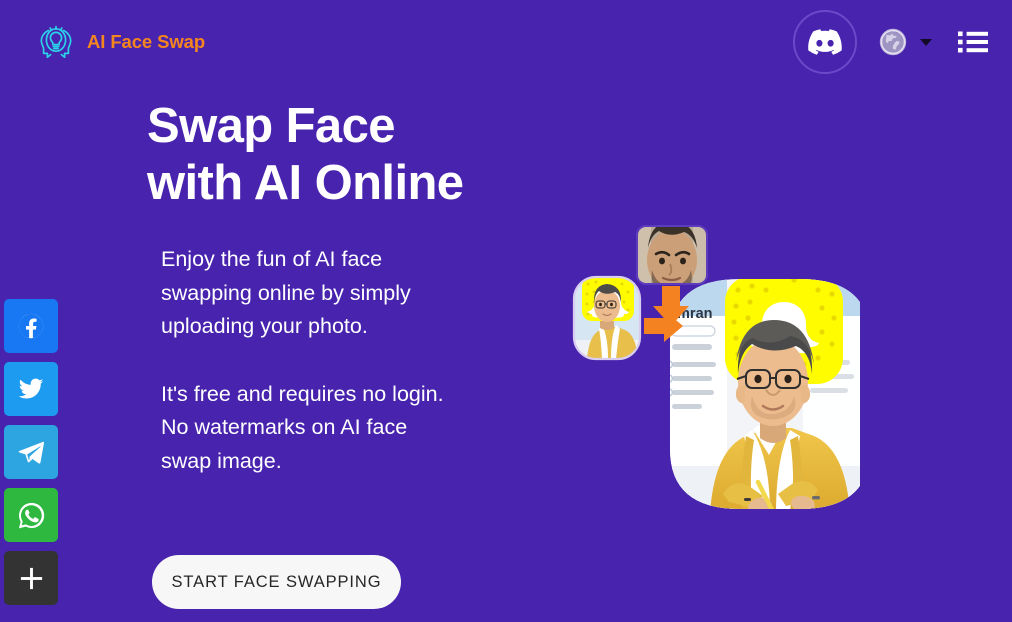  I want to click on site-header: AI Face Swap, so click(506, 42).